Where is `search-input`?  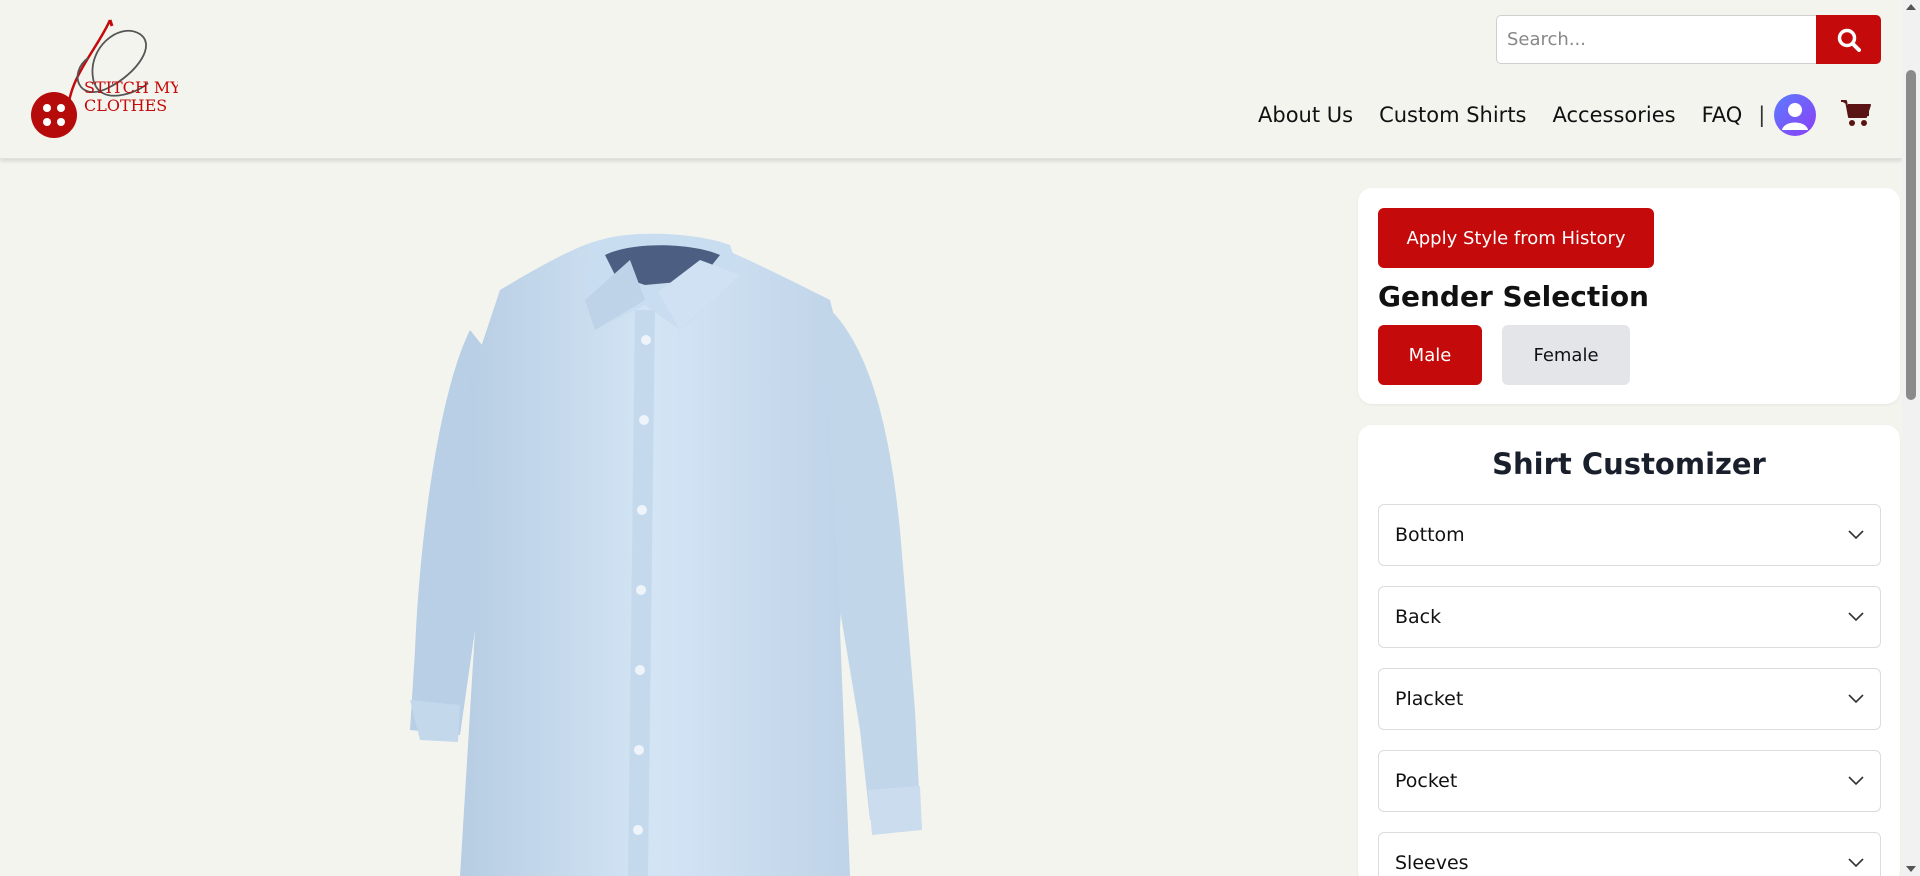 search-input is located at coordinates (1656, 39).